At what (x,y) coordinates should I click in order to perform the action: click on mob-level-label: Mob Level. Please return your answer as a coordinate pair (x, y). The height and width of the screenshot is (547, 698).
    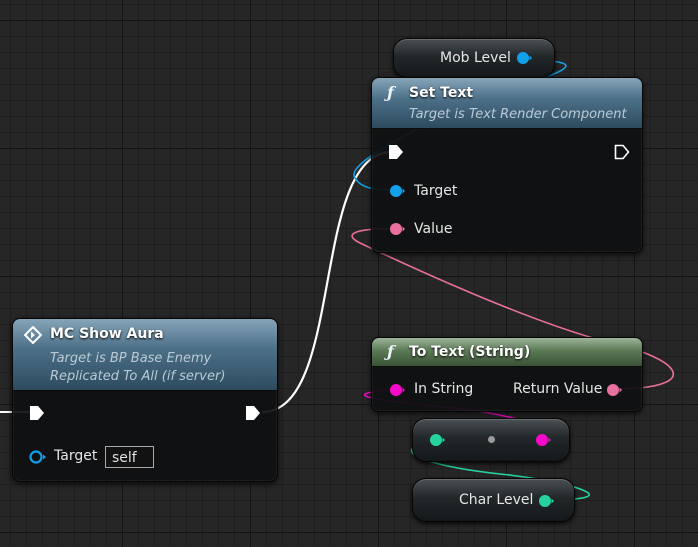
    Looking at the image, I should click on (475, 58).